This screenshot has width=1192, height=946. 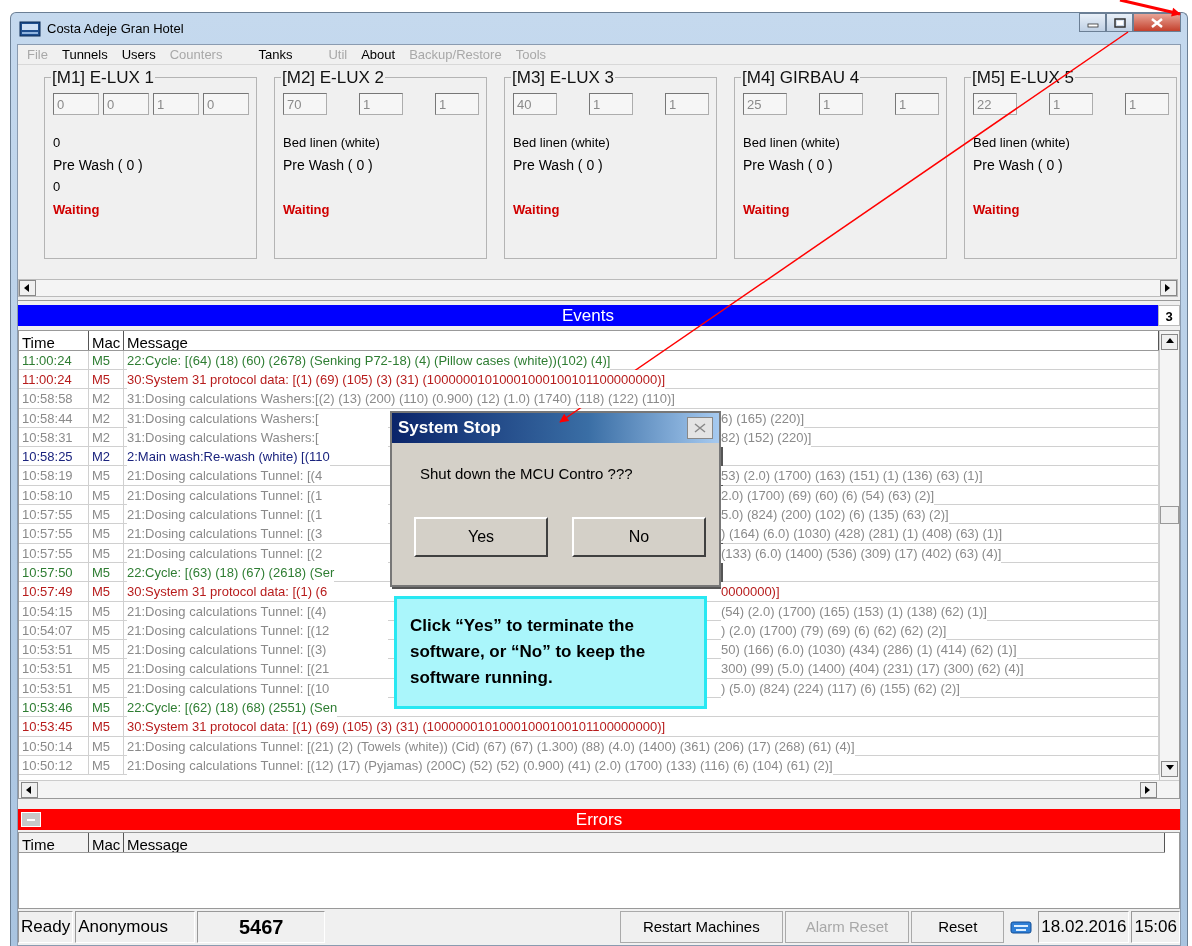 I want to click on machine-title: [M1] E-LUX 1, so click(x=103, y=78).